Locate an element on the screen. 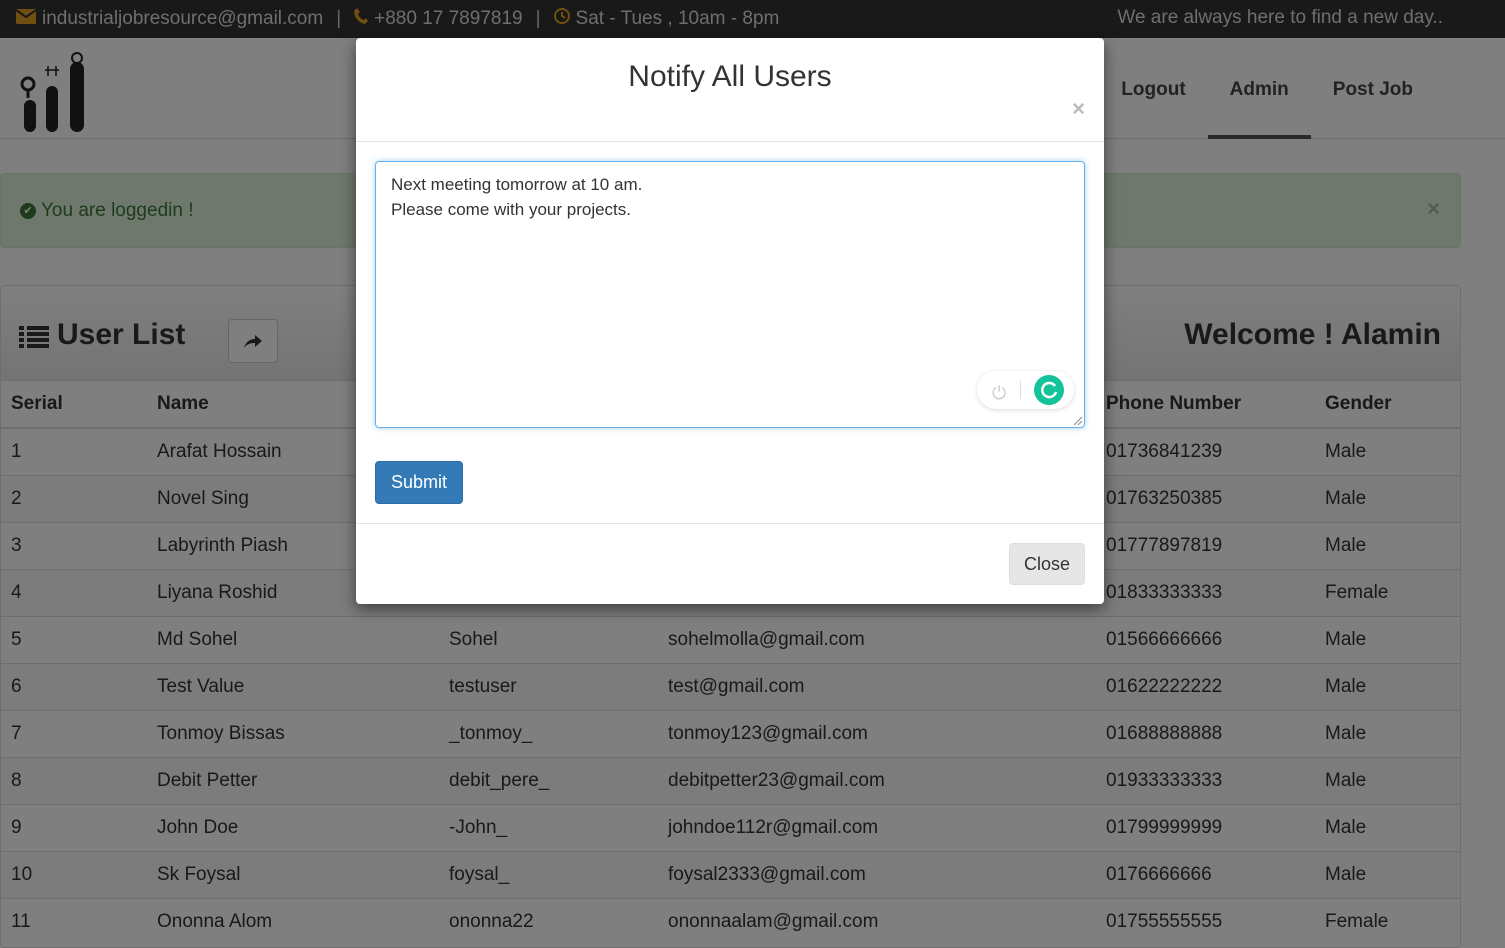 This screenshot has height=948, width=1505. message-line-1: Next meeting tomorrow at 10 am. is located at coordinates (517, 184).